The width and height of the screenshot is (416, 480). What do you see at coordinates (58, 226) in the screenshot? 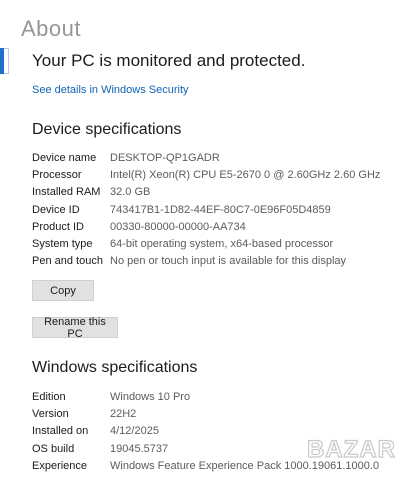
I see `spec-label: Product ID` at bounding box center [58, 226].